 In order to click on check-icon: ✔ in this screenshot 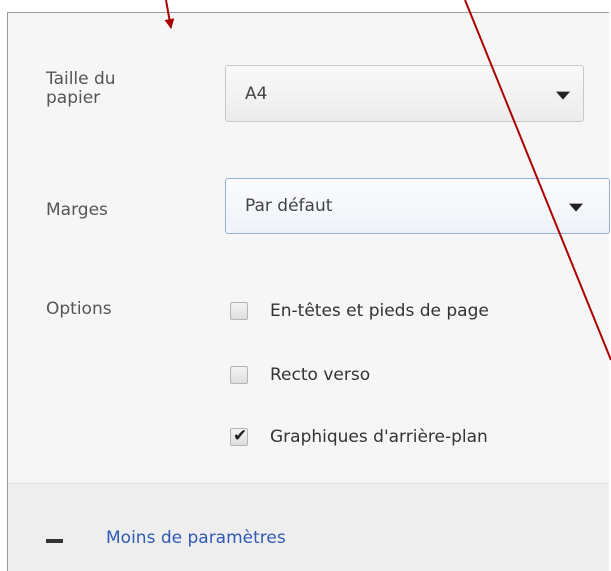, I will do `click(240, 436)`.